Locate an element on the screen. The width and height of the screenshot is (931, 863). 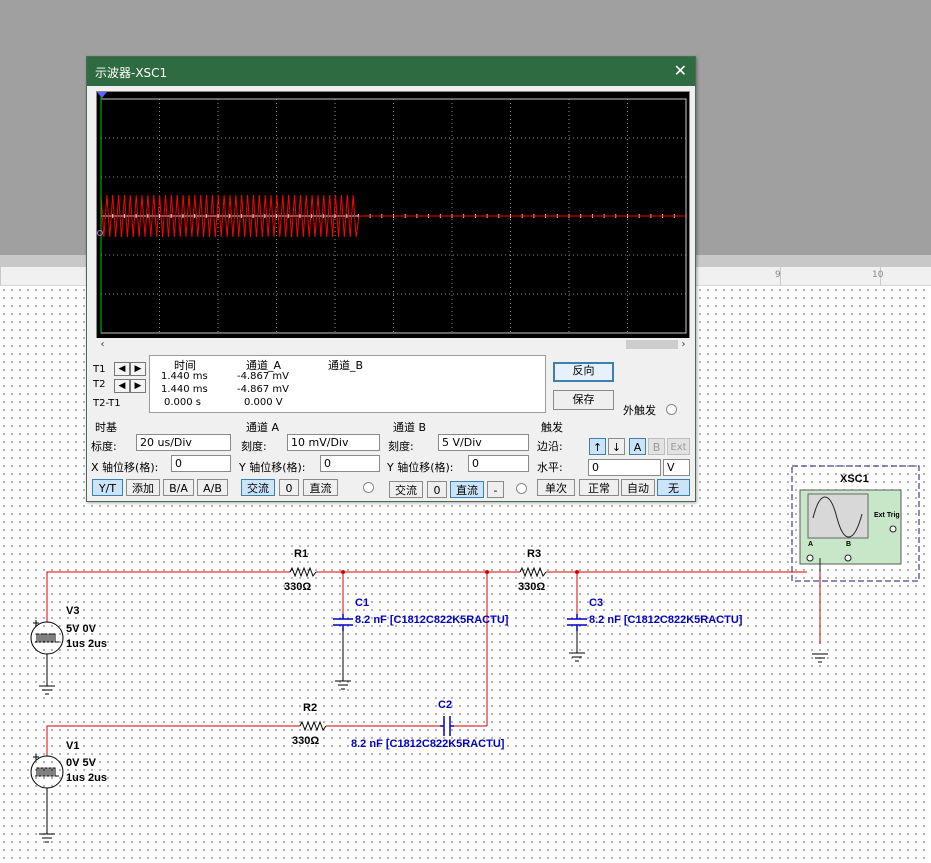
trigger-title: 触发 is located at coordinates (552, 427).